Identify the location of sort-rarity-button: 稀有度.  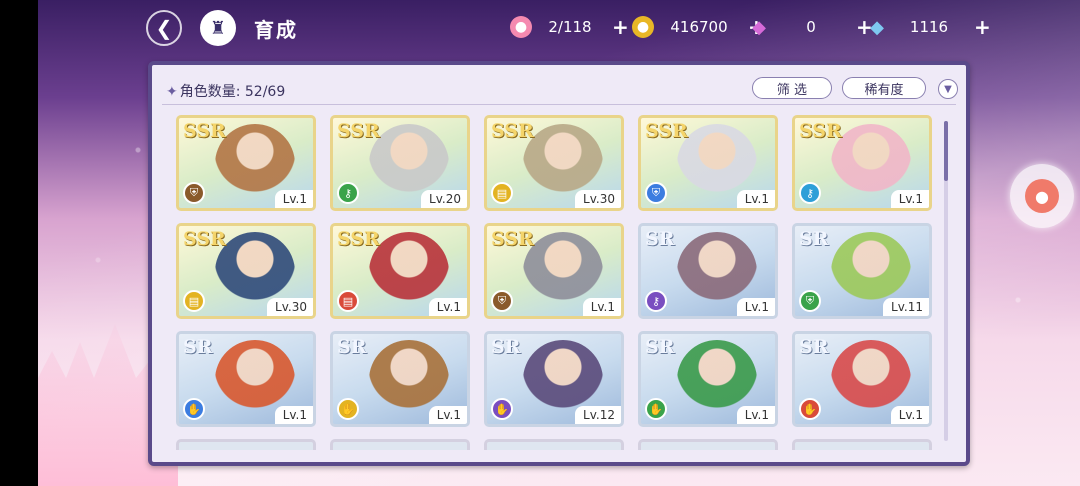
(884, 88).